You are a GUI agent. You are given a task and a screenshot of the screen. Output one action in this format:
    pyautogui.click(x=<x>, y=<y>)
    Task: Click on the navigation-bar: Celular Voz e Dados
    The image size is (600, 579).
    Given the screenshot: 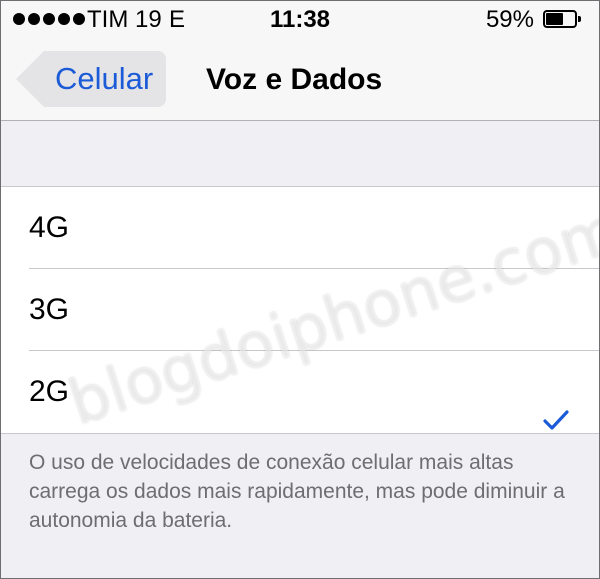 What is the action you would take?
    pyautogui.click(x=300, y=80)
    